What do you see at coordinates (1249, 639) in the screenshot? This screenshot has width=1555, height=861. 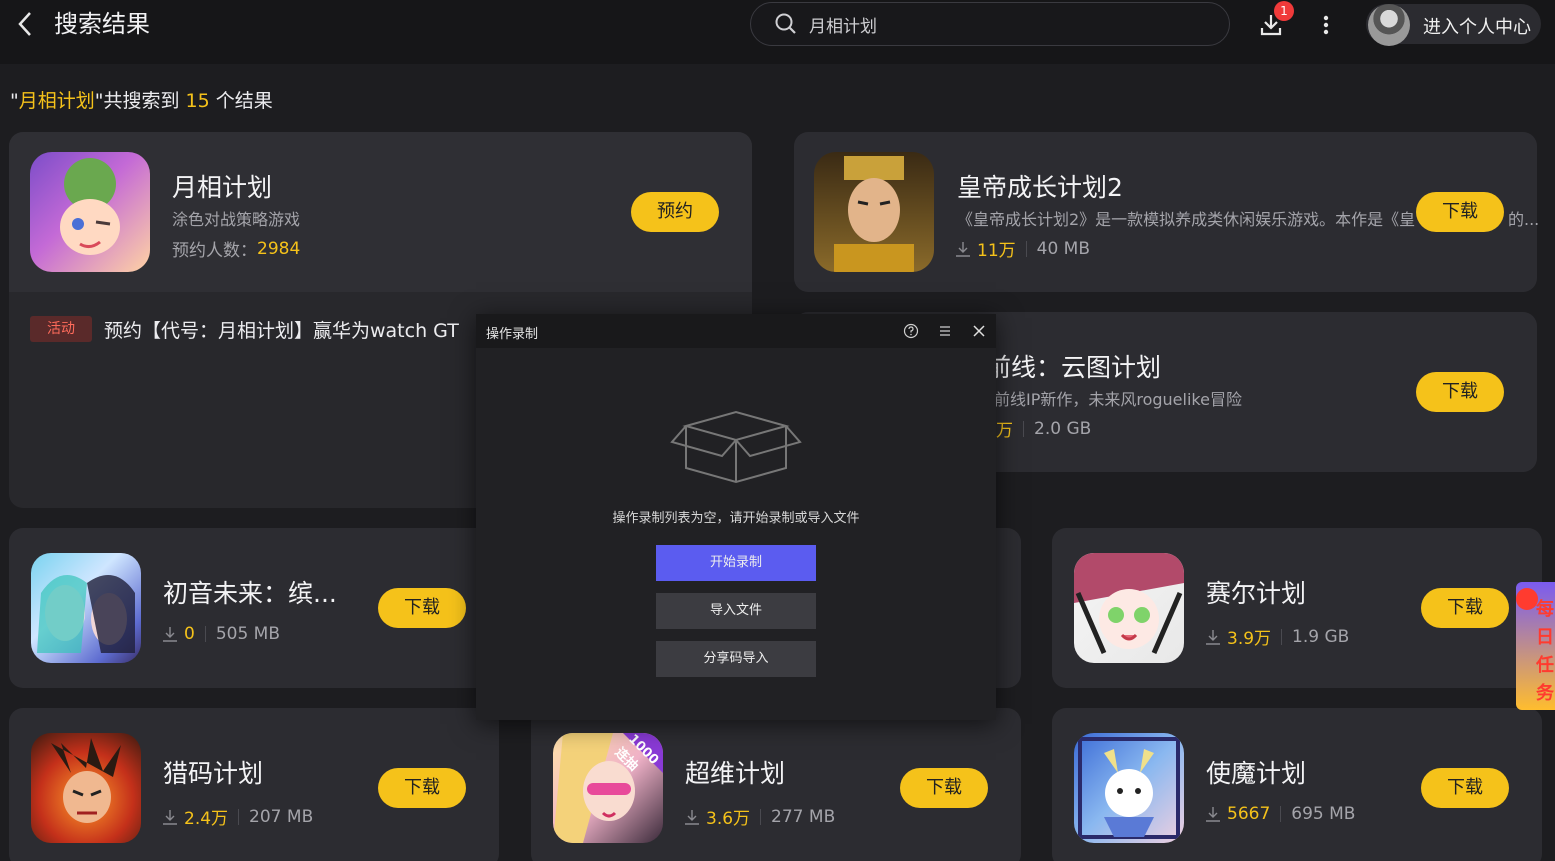 I see `download-count: 3.9万` at bounding box center [1249, 639].